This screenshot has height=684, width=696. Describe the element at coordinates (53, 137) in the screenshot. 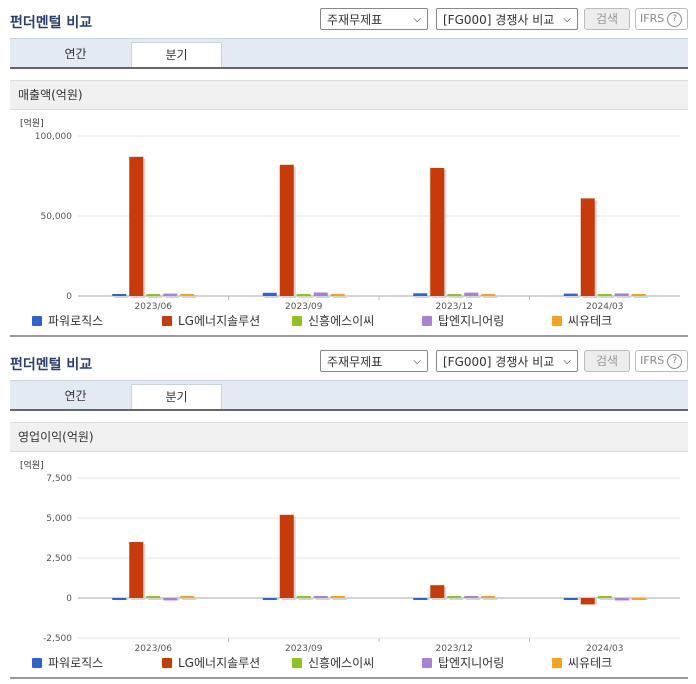

I see `y-tick-label: 100,000` at that location.